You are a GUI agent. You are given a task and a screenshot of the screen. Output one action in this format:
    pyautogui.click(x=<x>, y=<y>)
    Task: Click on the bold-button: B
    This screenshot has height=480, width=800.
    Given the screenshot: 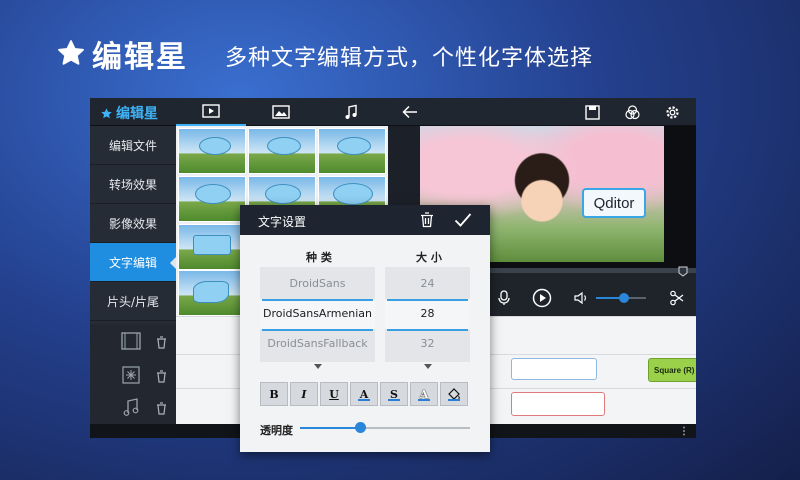 What is the action you would take?
    pyautogui.click(x=274, y=394)
    